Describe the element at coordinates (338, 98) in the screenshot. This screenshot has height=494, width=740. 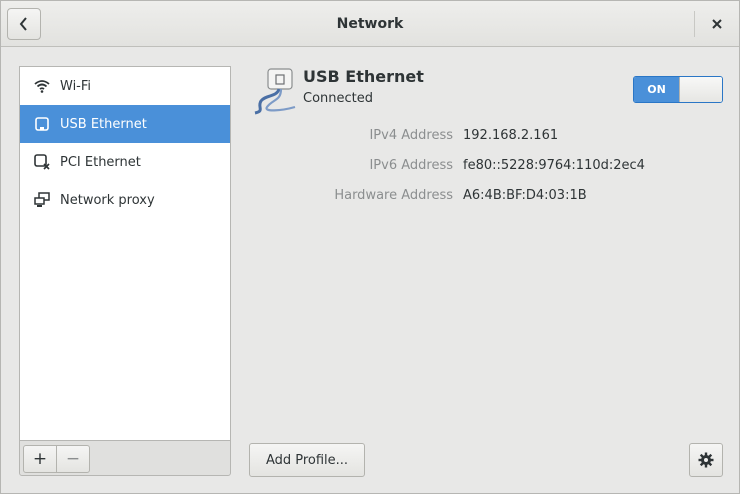
I see `device-status: Connected` at that location.